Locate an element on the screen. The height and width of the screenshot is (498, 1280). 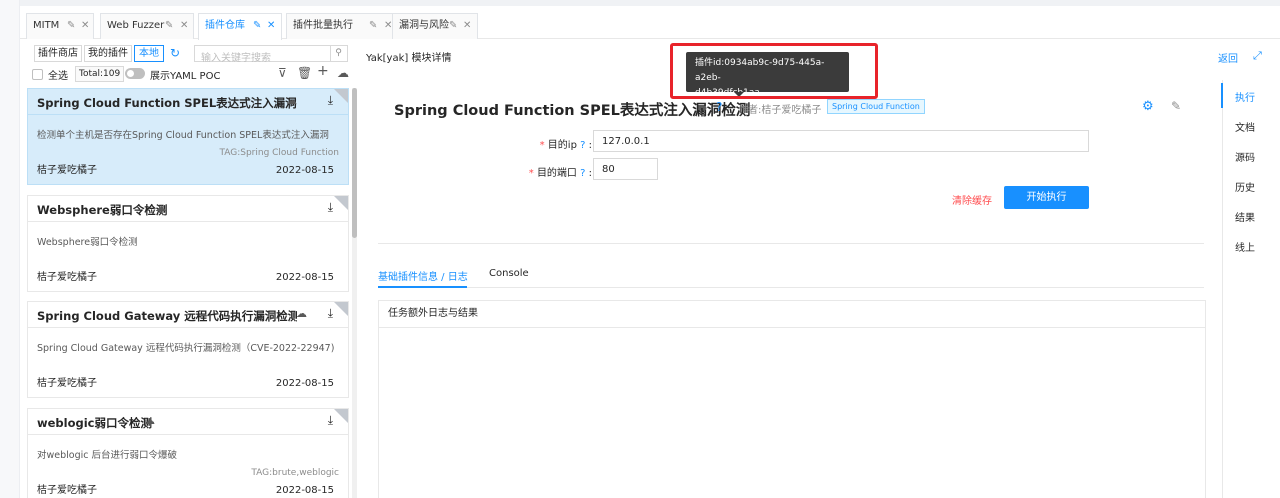
plugin-title: Spring Cloud Function SPEL表达式注入漏洞检测 is located at coordinates (167, 103).